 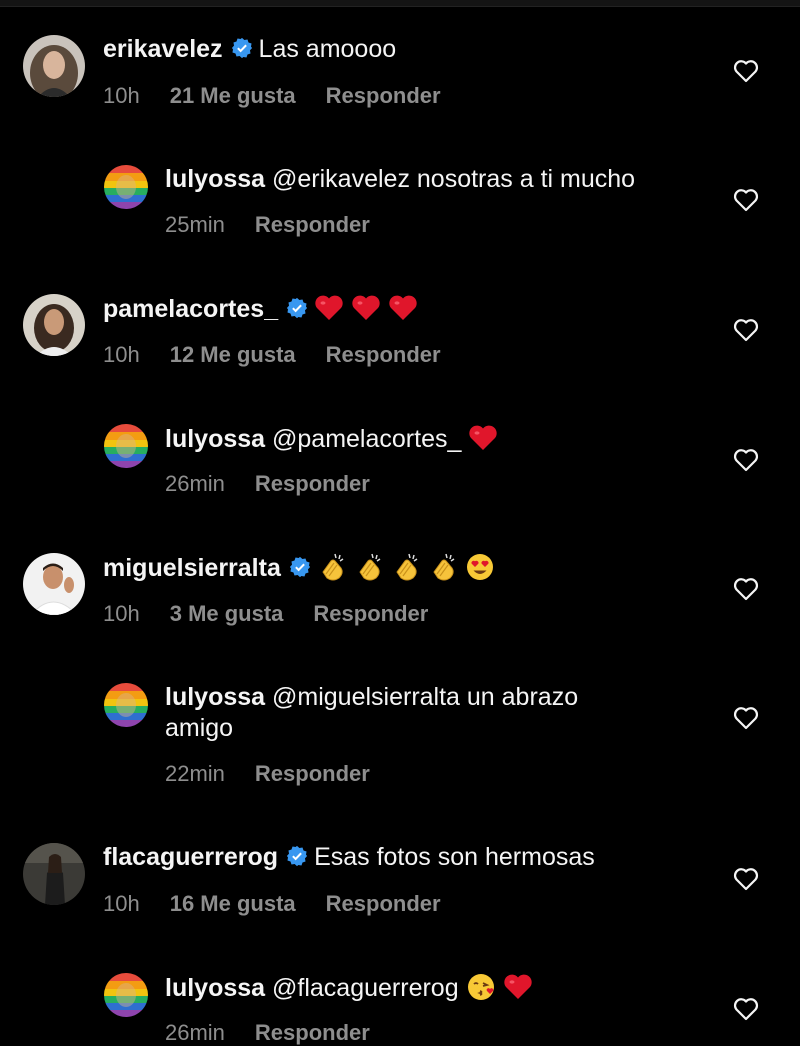 I want to click on comment-text-continued: amigo, so click(x=199, y=728).